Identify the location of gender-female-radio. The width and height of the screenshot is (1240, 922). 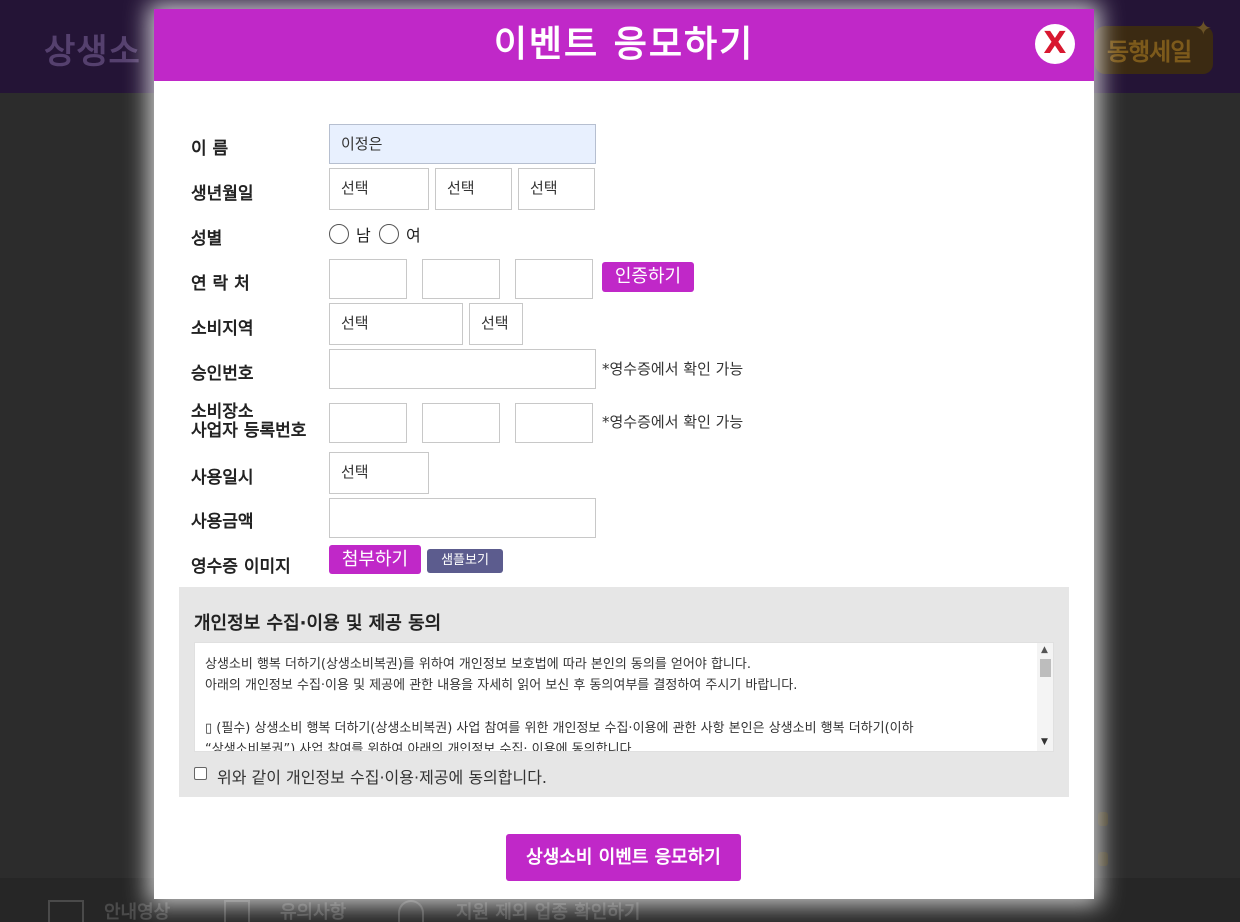
(389, 234).